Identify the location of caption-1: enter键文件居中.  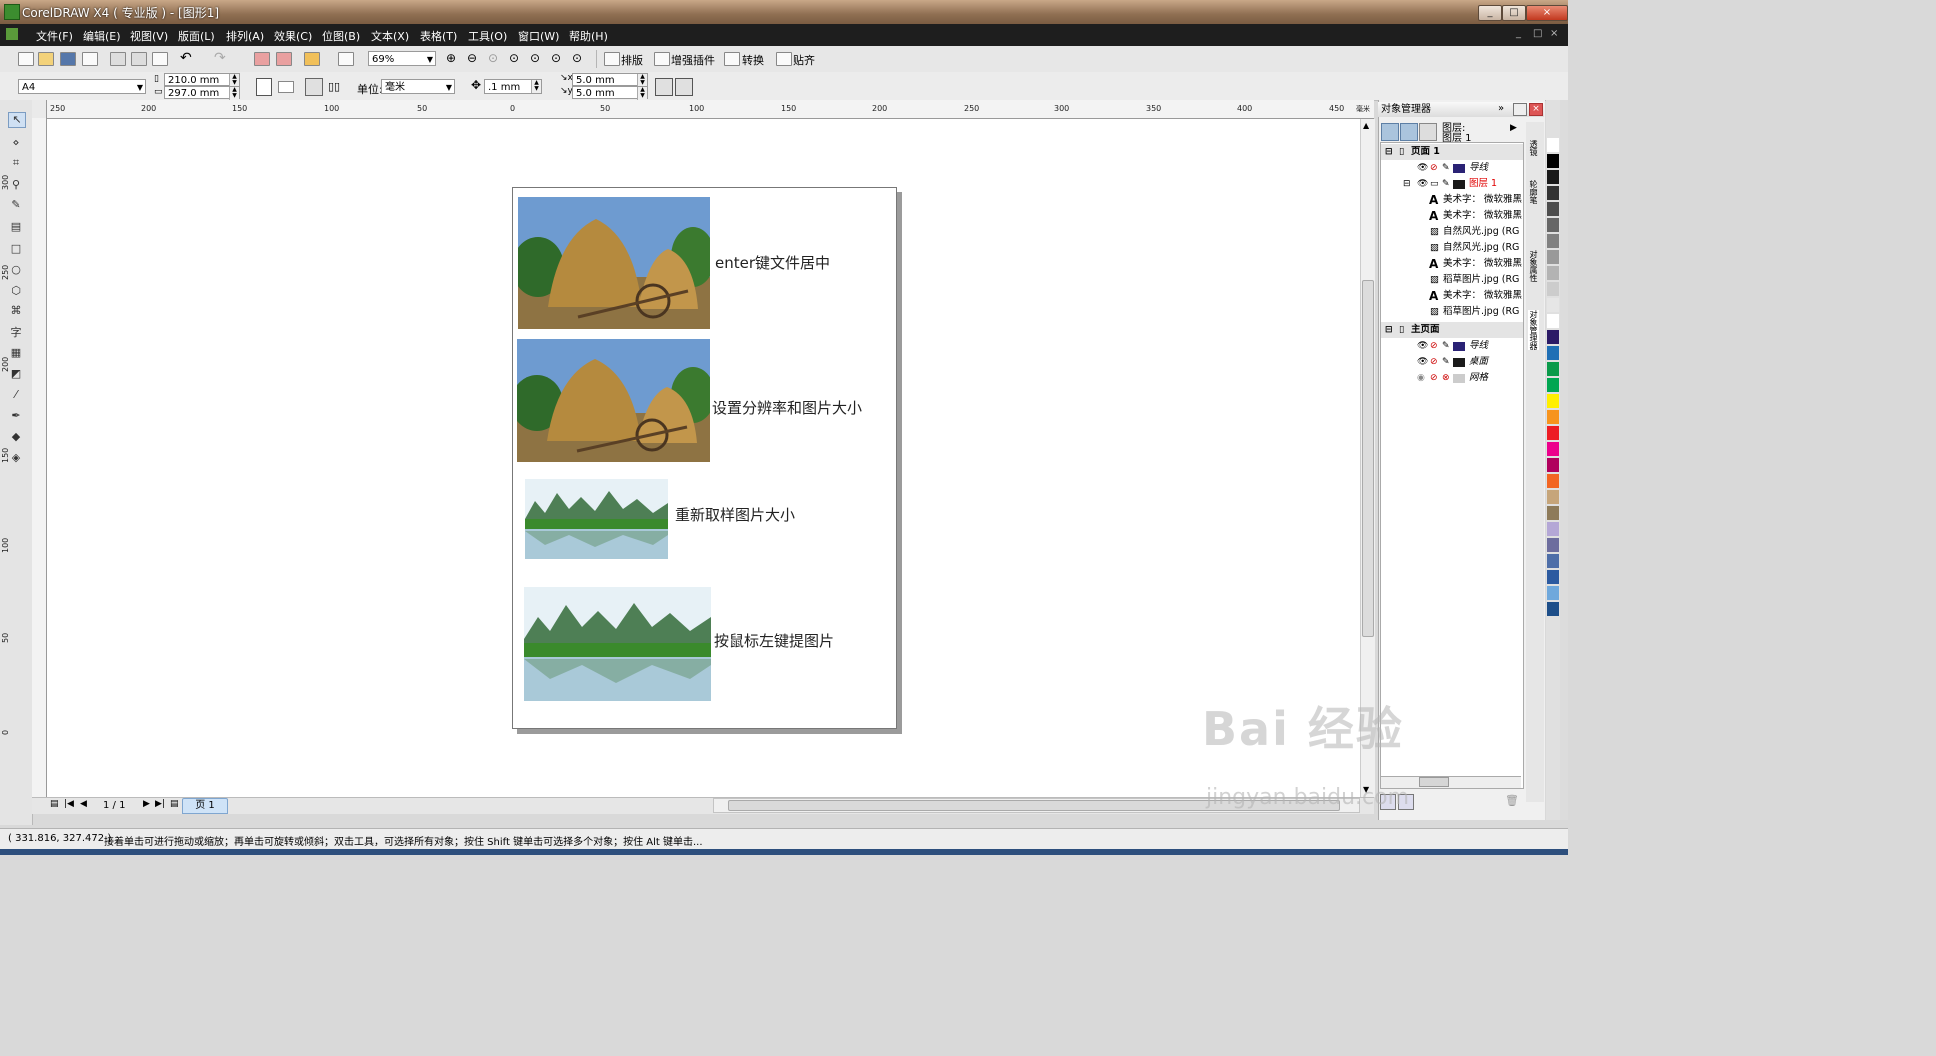
(772, 262).